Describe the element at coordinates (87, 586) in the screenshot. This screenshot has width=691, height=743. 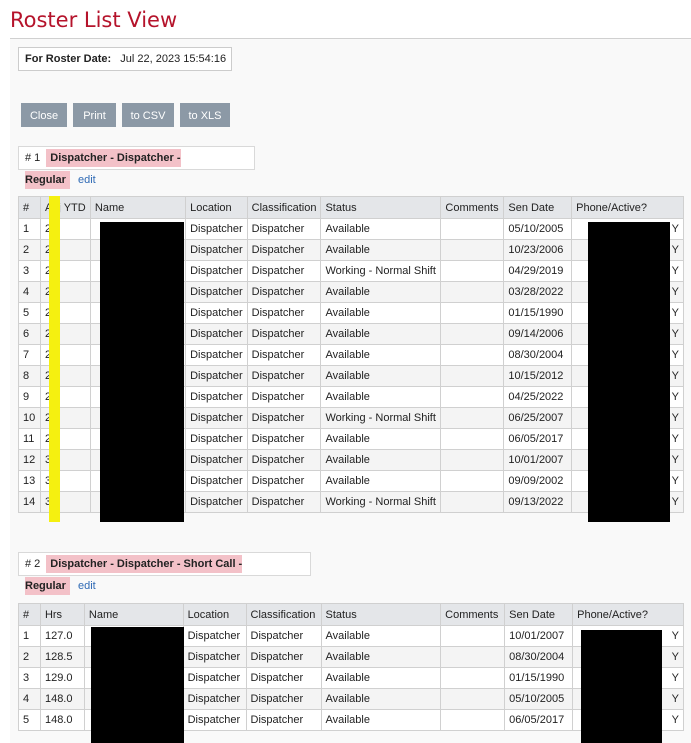
I see `group-2-edit-link: edit` at that location.